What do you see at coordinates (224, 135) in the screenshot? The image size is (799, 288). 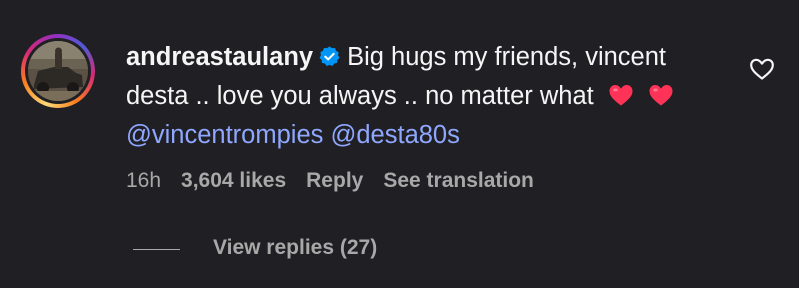 I see `mention-link: @vincentrompies` at bounding box center [224, 135].